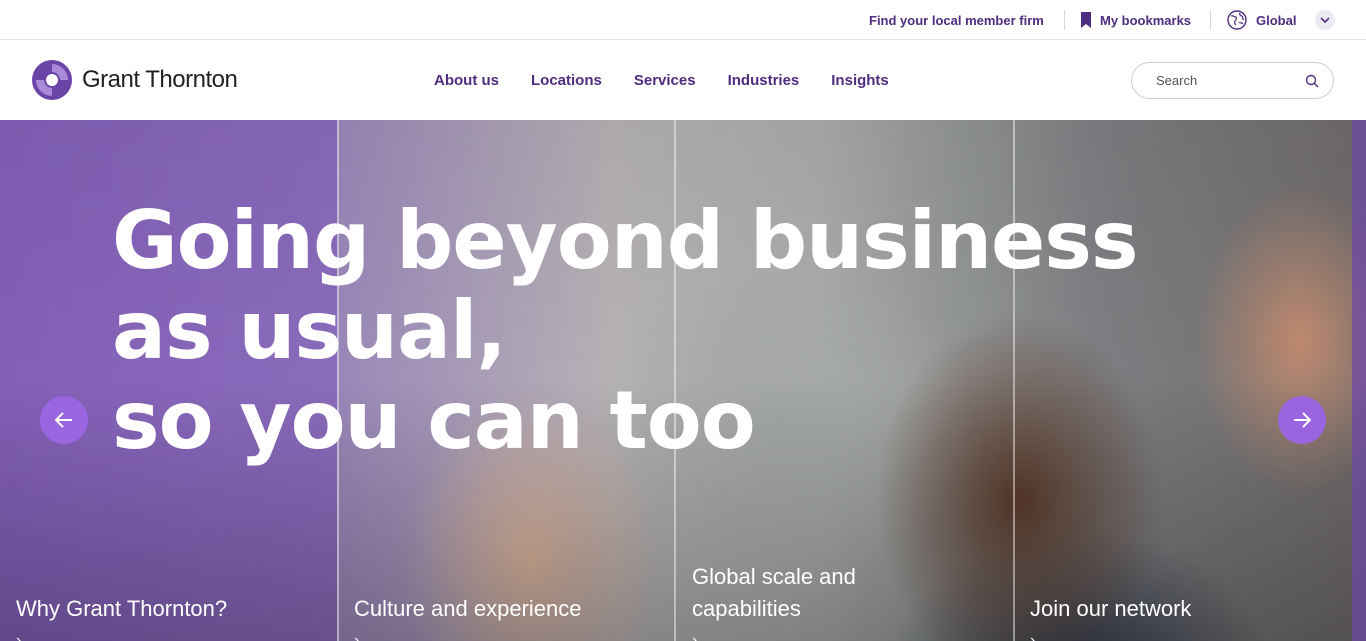 The image size is (1366, 641). Describe the element at coordinates (1226, 80) in the screenshot. I see `search-input` at that location.